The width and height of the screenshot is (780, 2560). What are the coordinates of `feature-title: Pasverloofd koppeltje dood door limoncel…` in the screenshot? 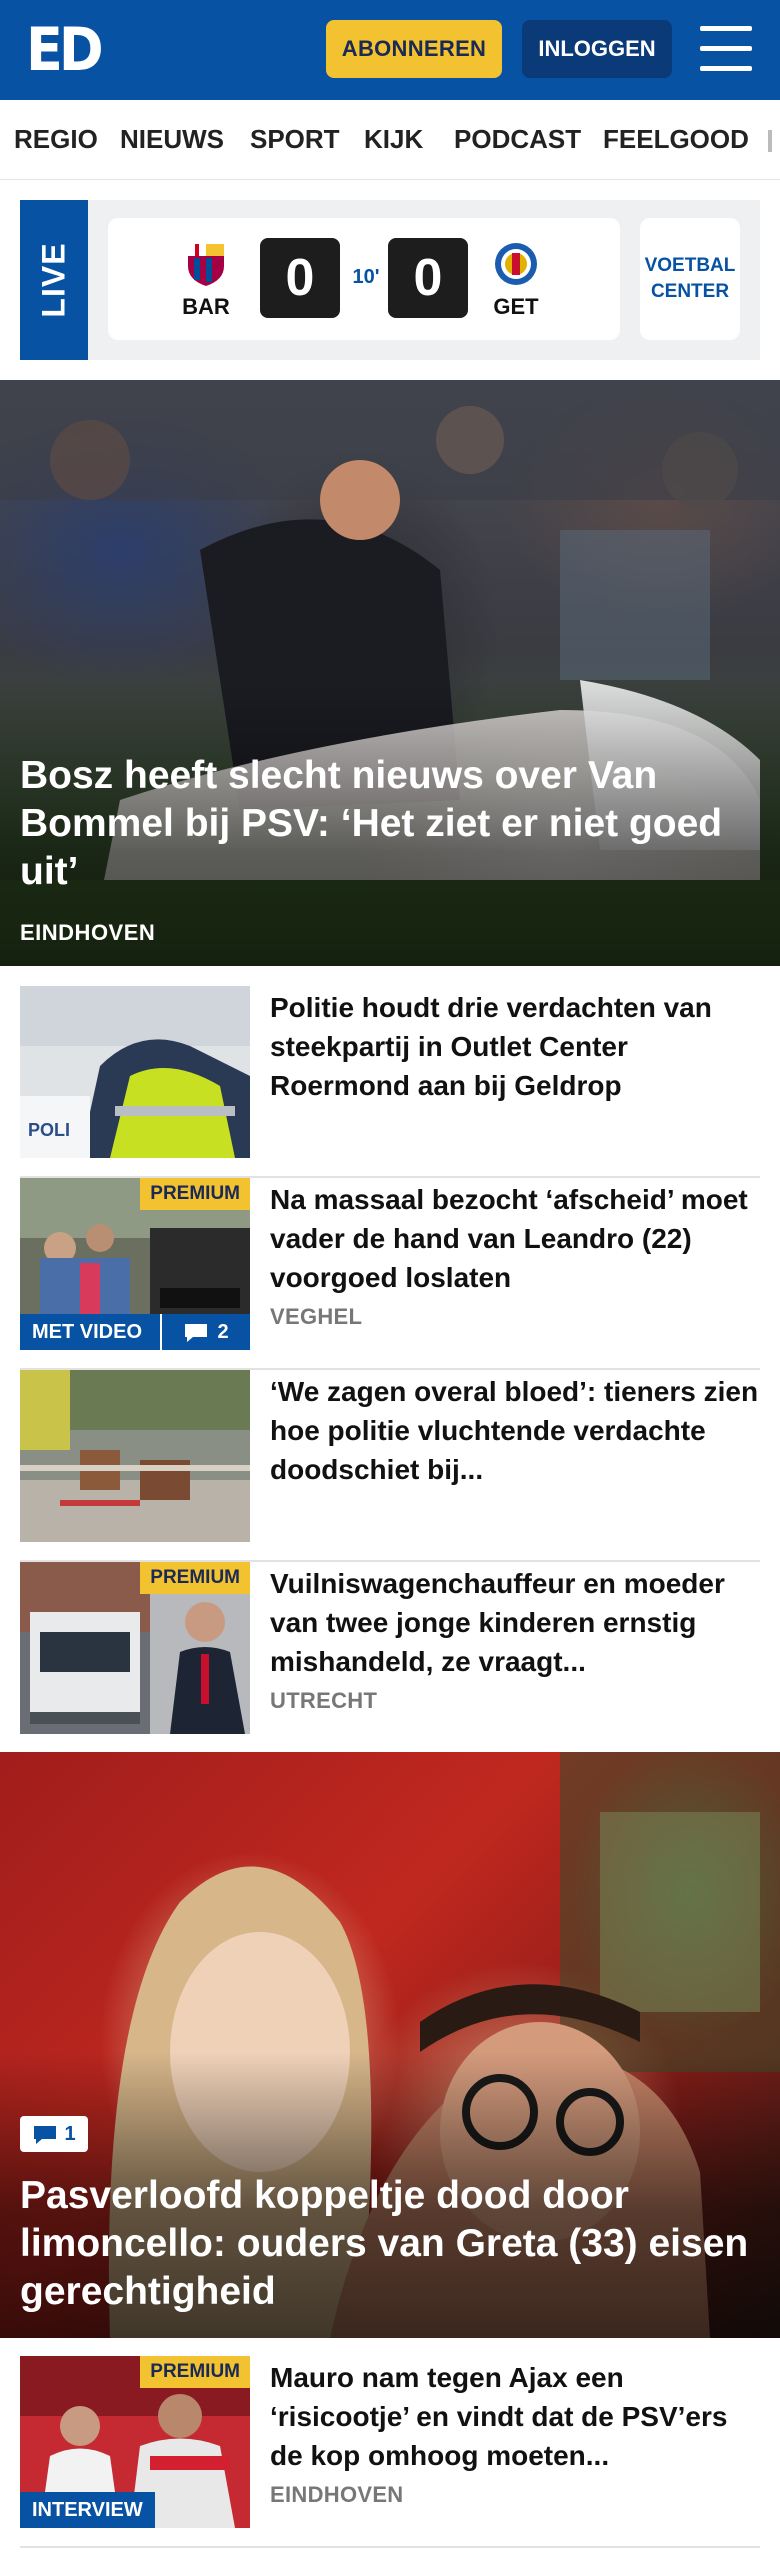 It's located at (390, 2244).